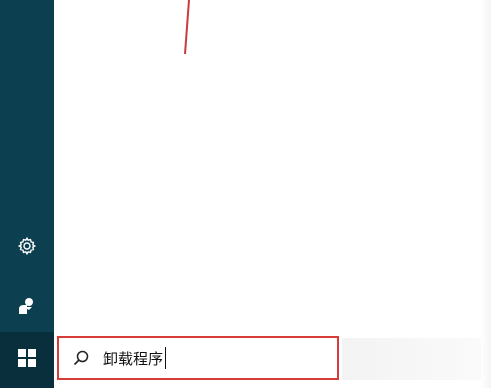 This screenshot has width=491, height=388. What do you see at coordinates (166, 358) in the screenshot?
I see `text-caret` at bounding box center [166, 358].